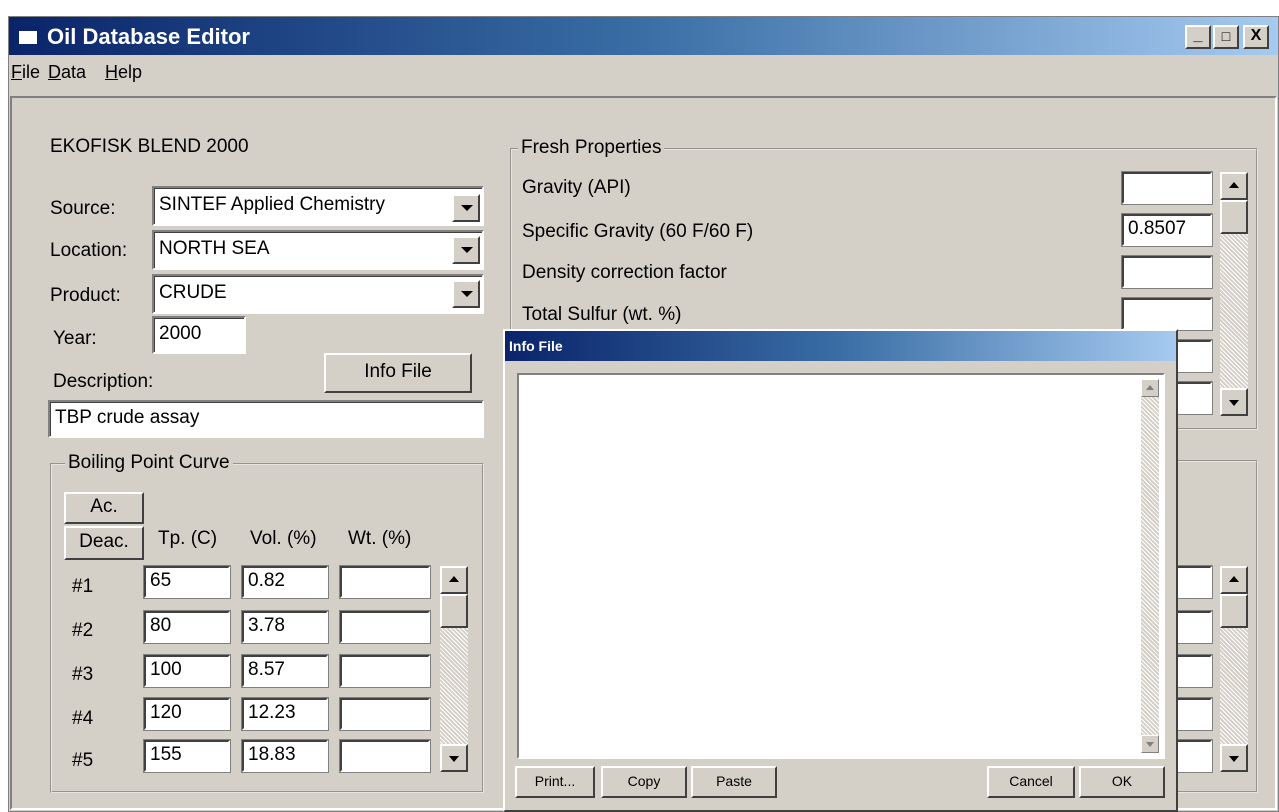 The width and height of the screenshot is (1279, 812). Describe the element at coordinates (180, 333) in the screenshot. I see `year-value: 2000` at that location.